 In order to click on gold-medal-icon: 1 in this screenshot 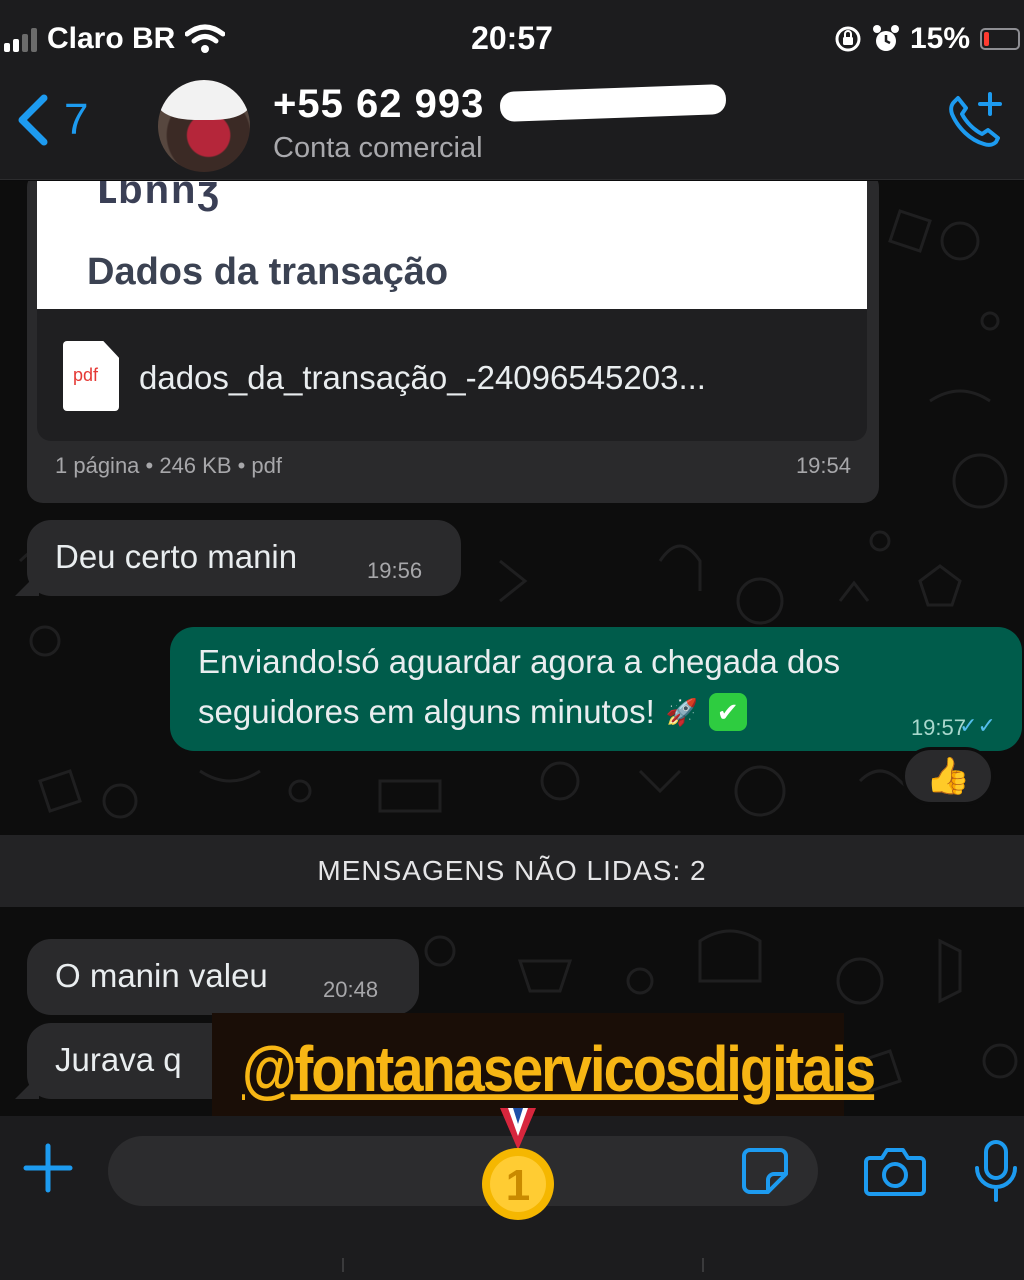, I will do `click(518, 1164)`.